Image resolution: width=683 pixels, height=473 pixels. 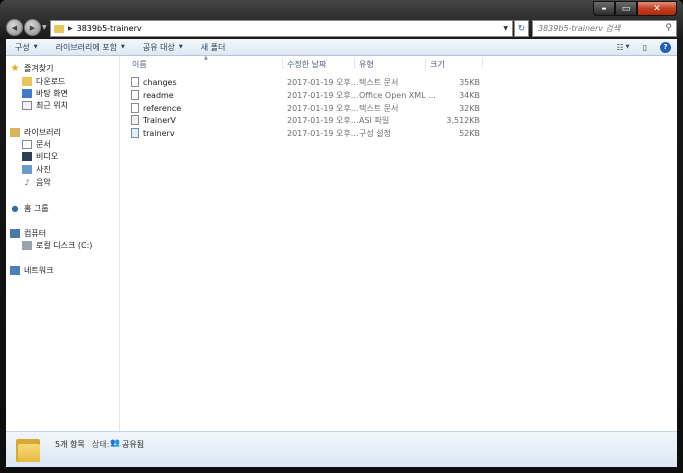 I want to click on file-type: 텍스트 문서, so click(x=379, y=82).